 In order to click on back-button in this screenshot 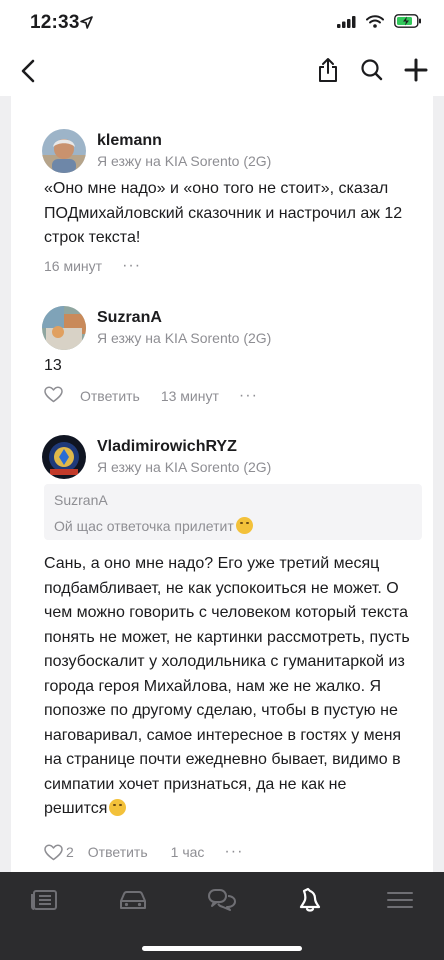, I will do `click(29, 71)`.